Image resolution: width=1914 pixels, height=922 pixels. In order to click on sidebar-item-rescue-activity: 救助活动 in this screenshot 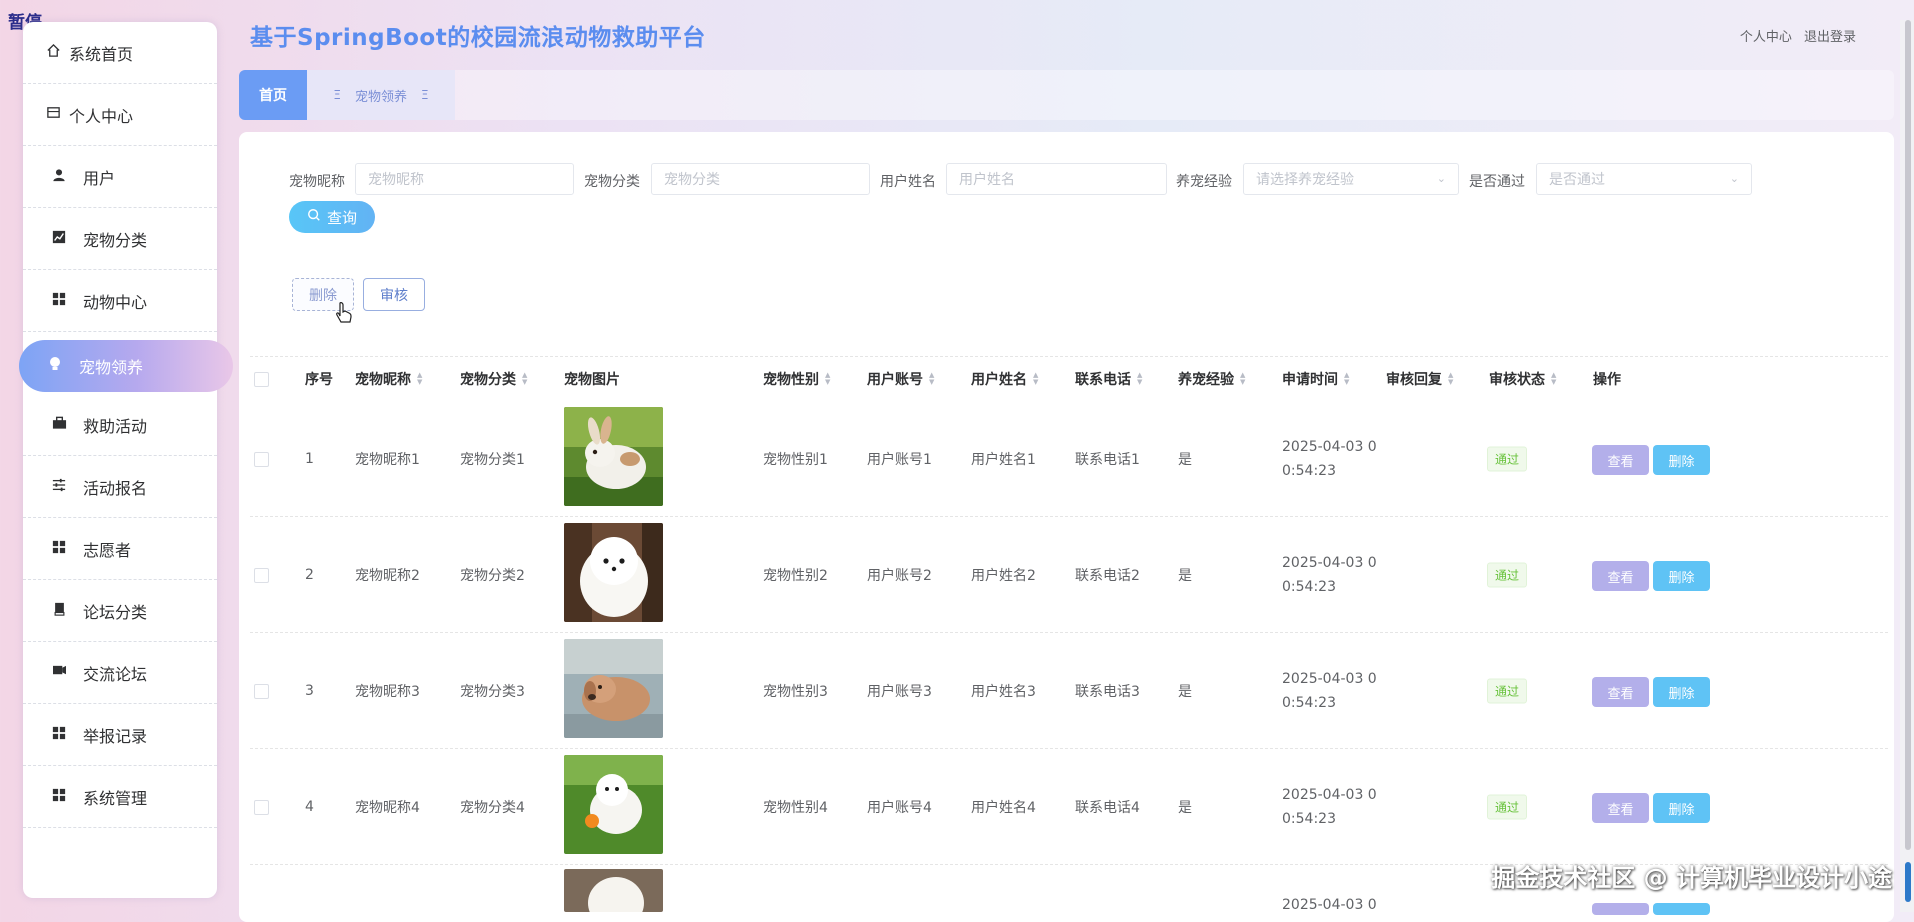, I will do `click(120, 425)`.